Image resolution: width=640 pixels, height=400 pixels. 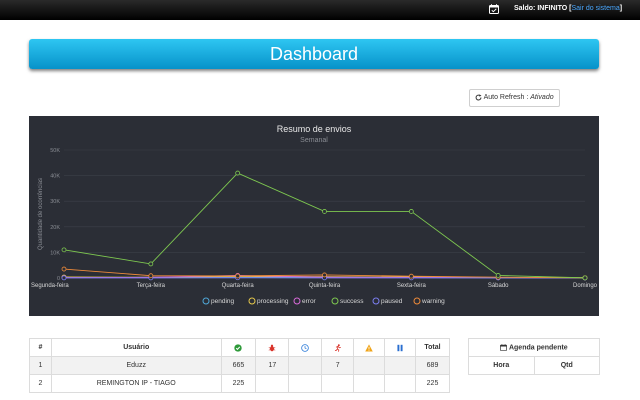 I want to click on y-tick-label: 0, so click(x=58, y=279).